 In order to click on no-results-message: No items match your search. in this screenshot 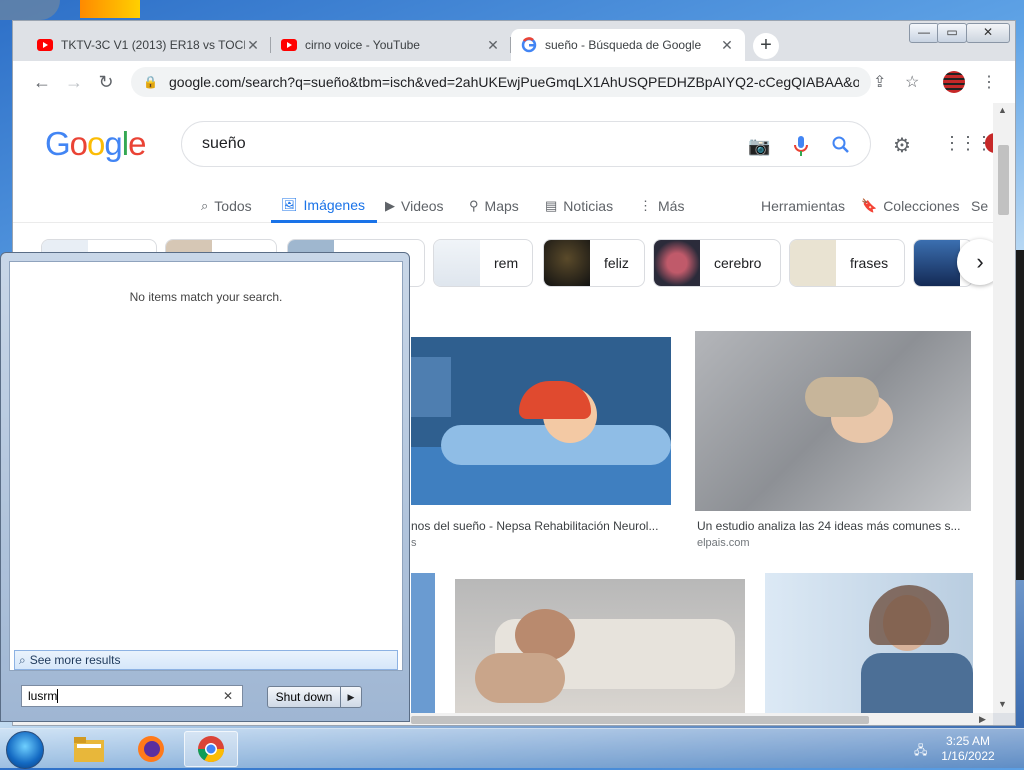, I will do `click(206, 297)`.